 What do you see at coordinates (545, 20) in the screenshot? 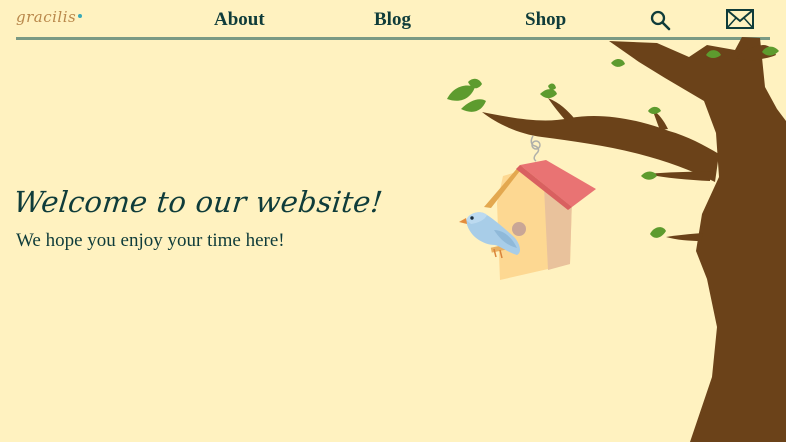
I see `nav-link-shop: Shop` at bounding box center [545, 20].